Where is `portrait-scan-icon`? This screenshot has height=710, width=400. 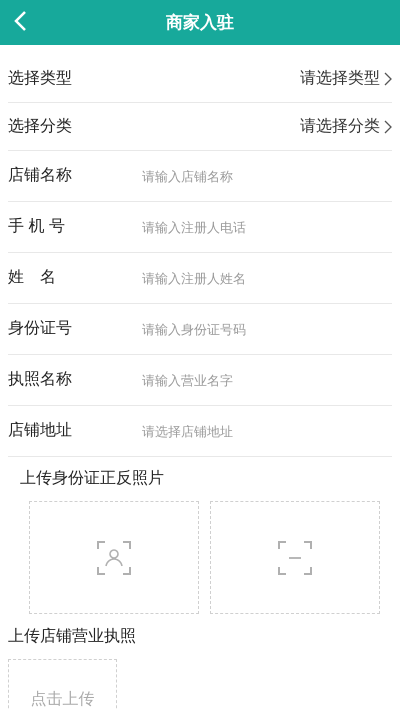 portrait-scan-icon is located at coordinates (114, 558).